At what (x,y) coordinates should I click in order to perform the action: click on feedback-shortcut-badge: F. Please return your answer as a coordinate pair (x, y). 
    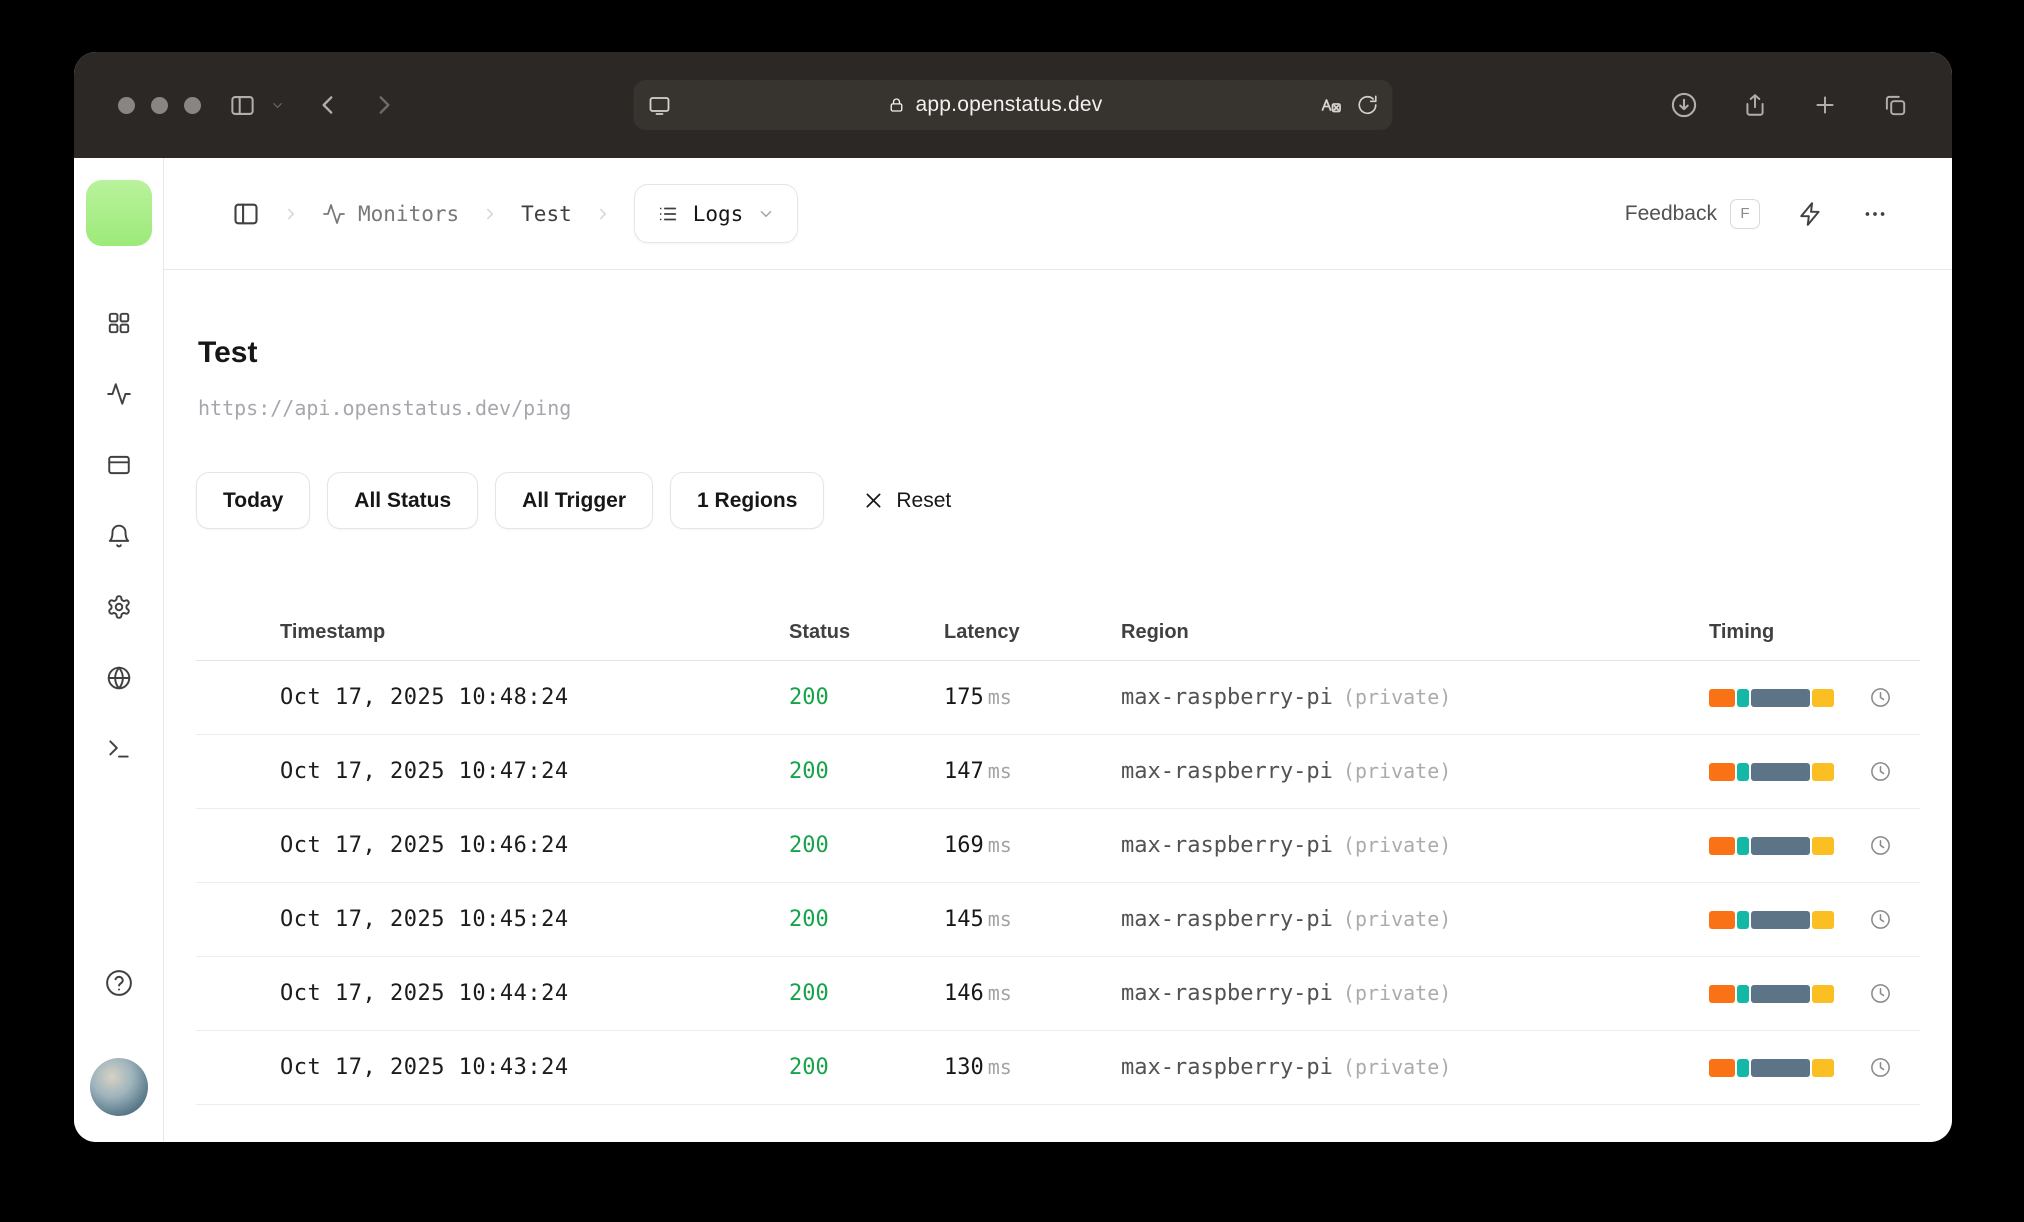
    Looking at the image, I should click on (1745, 213).